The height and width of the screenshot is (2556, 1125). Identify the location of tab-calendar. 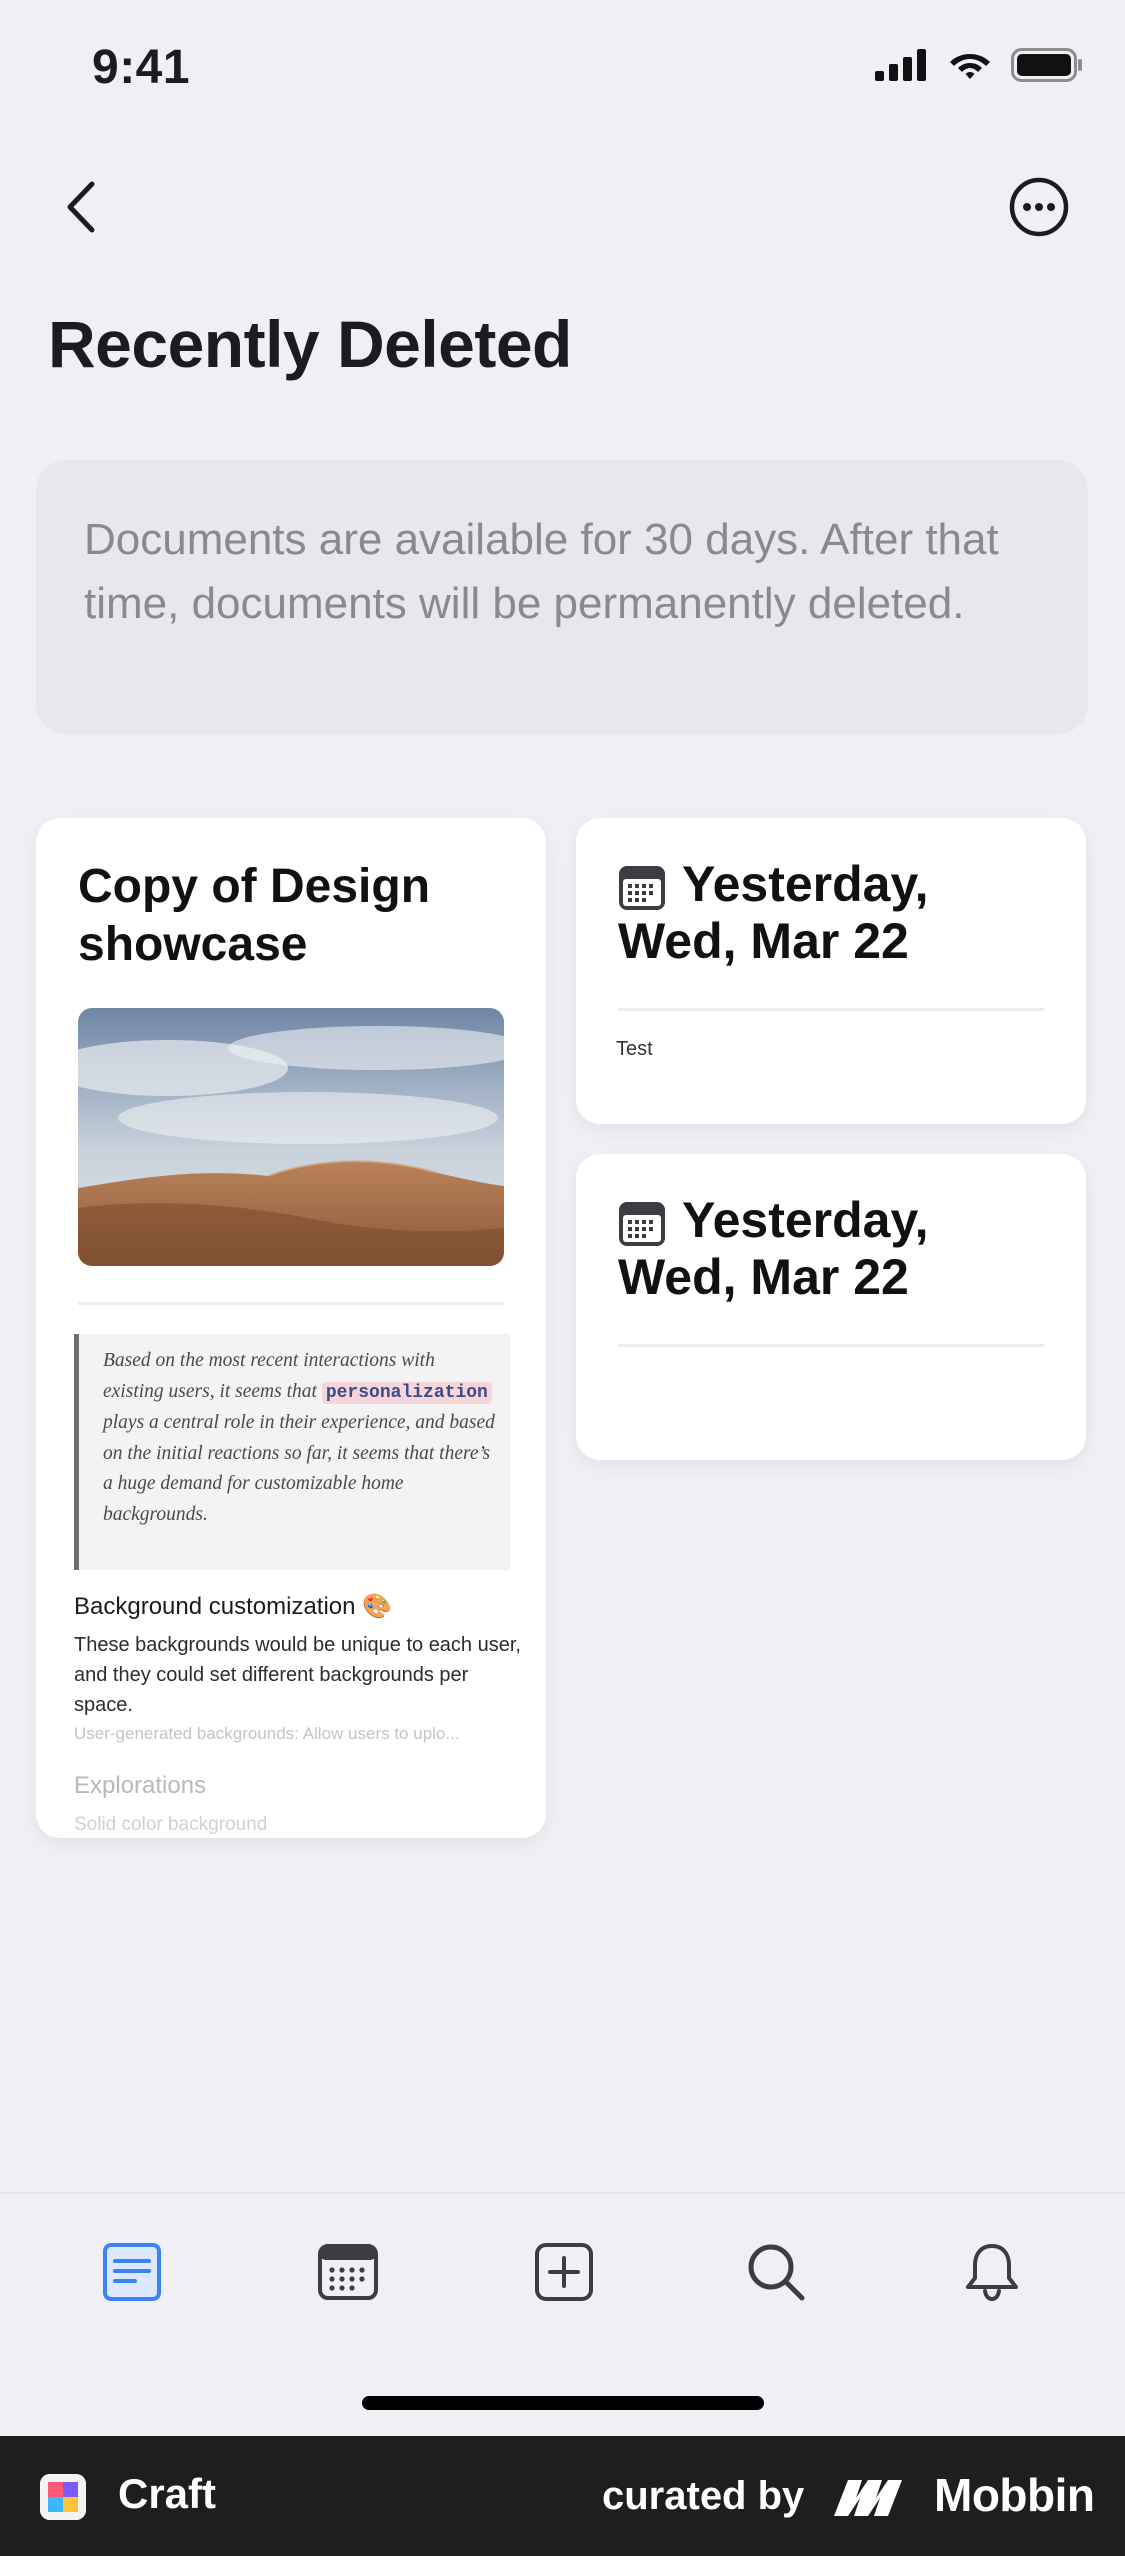
(348, 2272).